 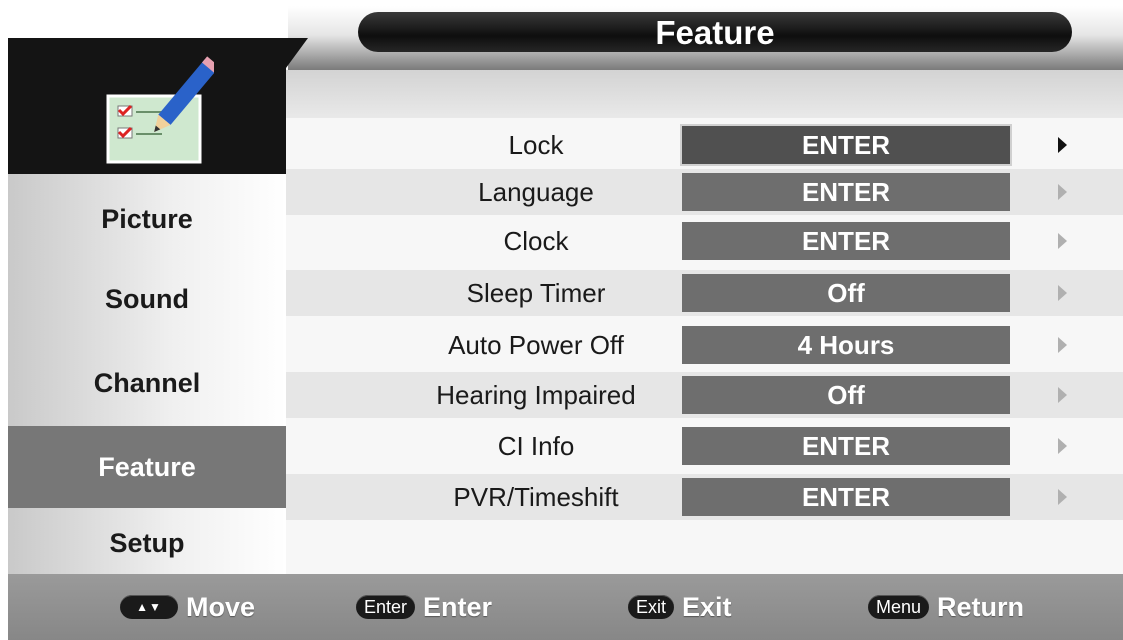 I want to click on menu-row-lock: Lock ENTER, so click(x=704, y=145).